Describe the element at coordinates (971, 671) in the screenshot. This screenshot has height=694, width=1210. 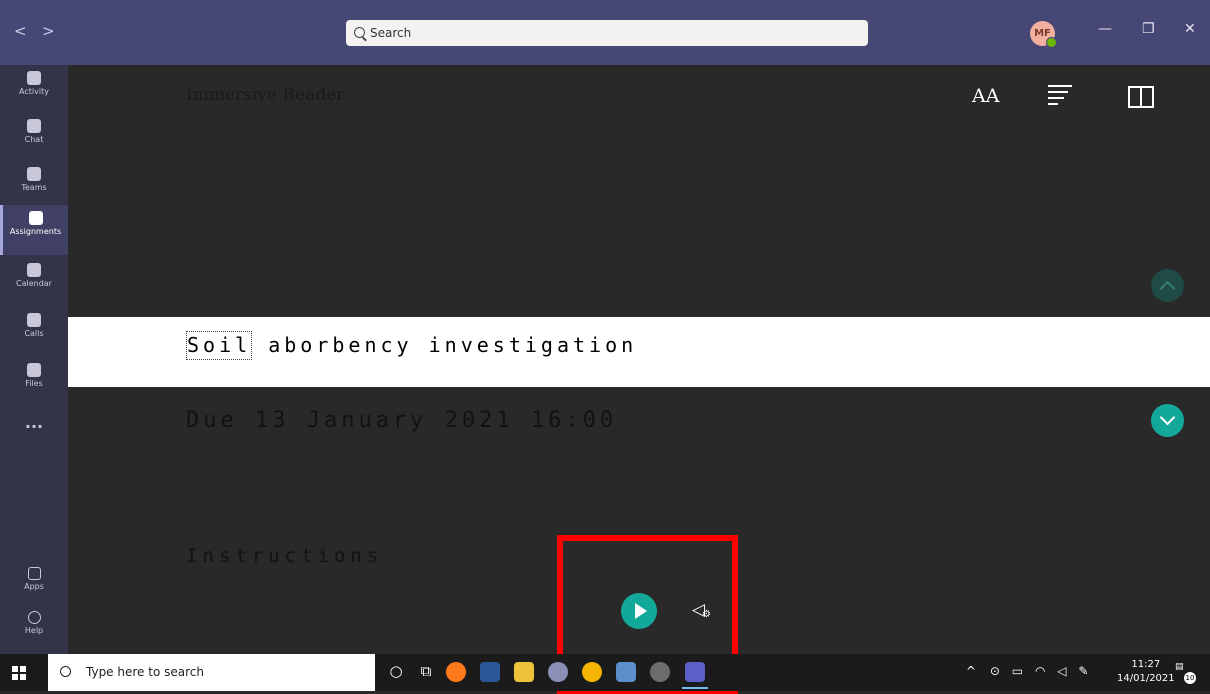
I see `tray-chevron-icon: ^` at that location.